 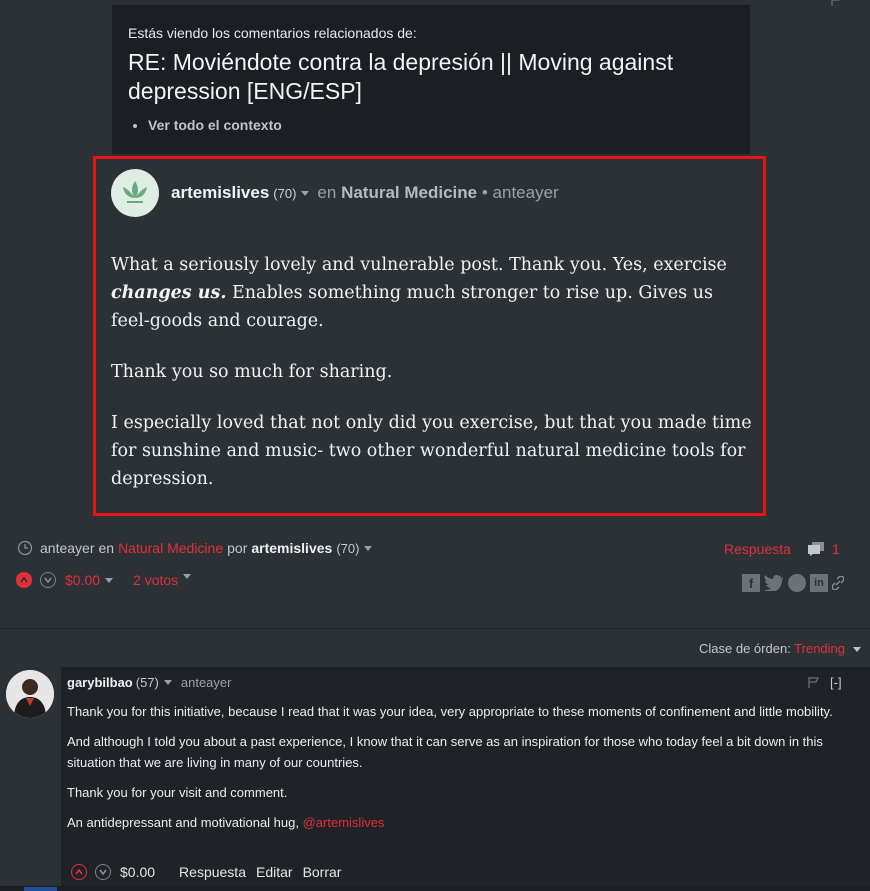 I want to click on clock-icon, so click(x=25, y=548).